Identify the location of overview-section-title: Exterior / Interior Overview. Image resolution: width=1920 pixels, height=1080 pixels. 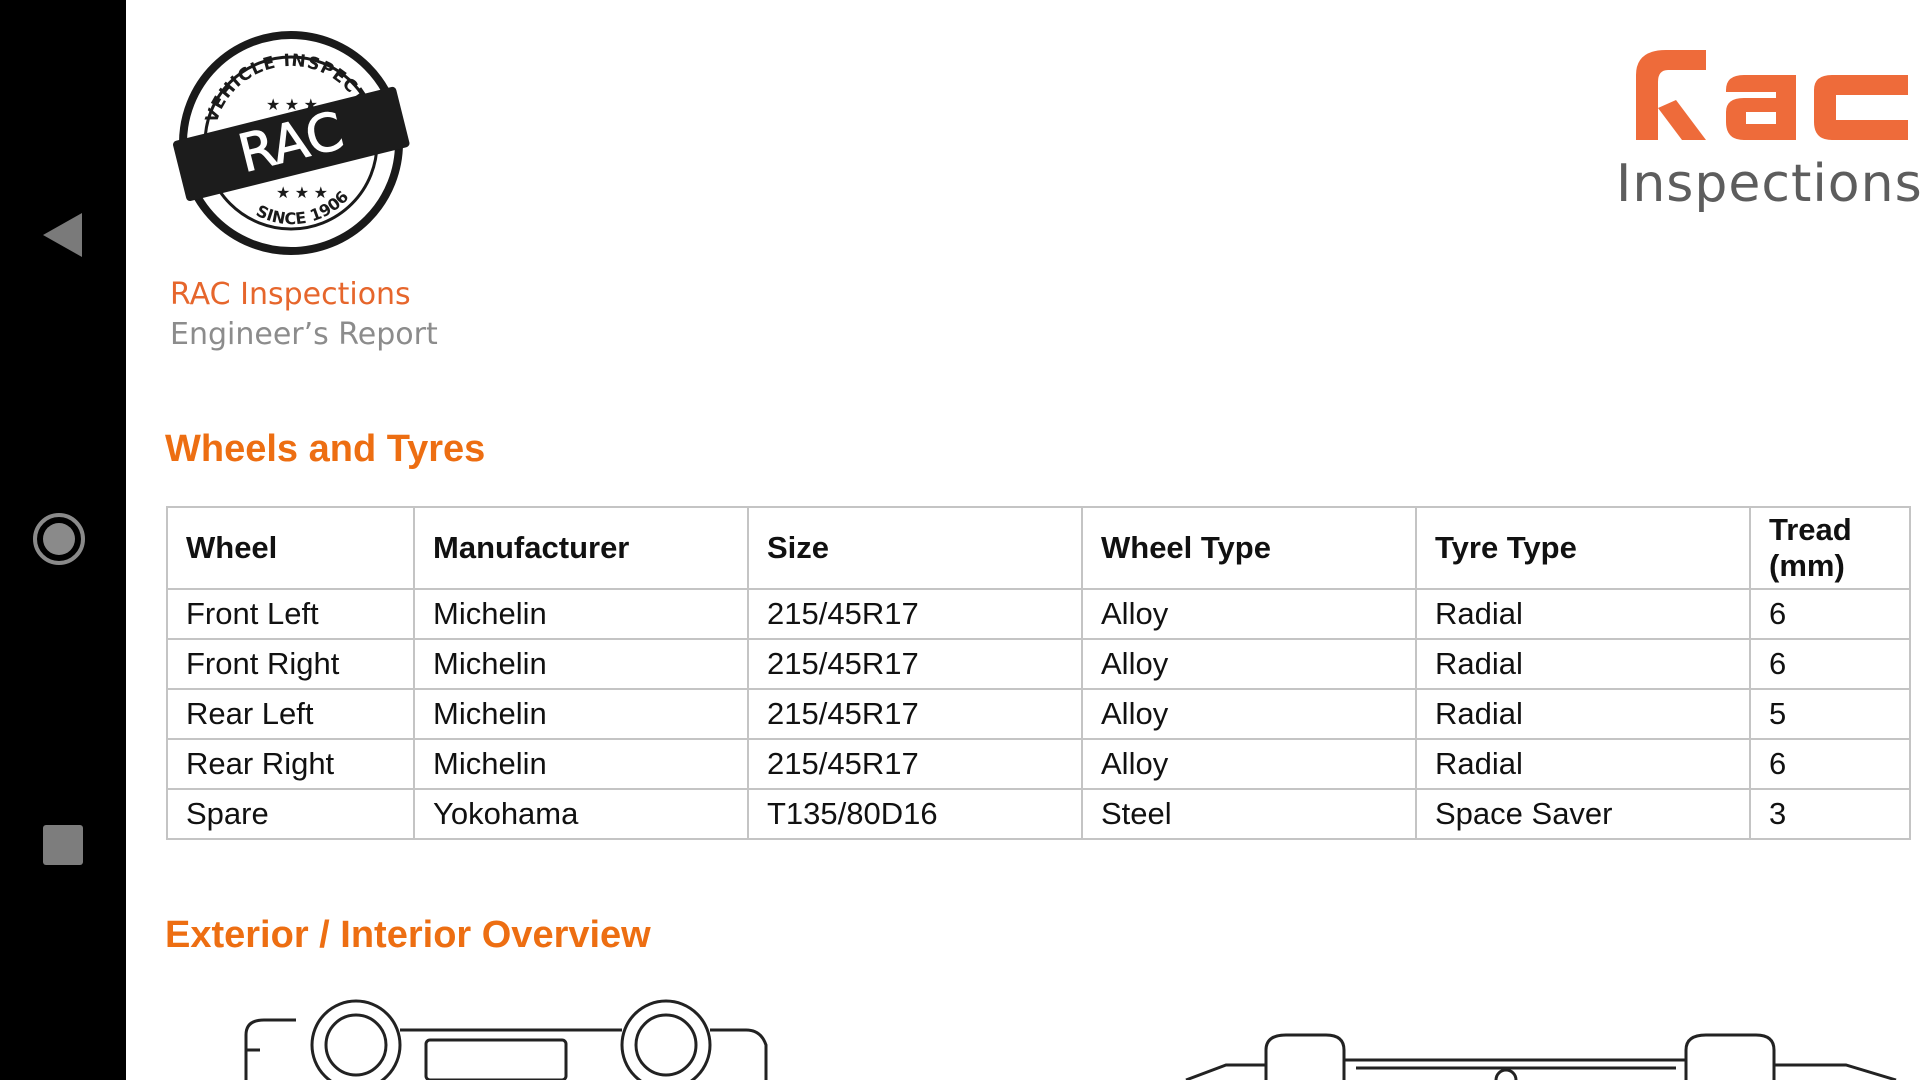
(408, 935).